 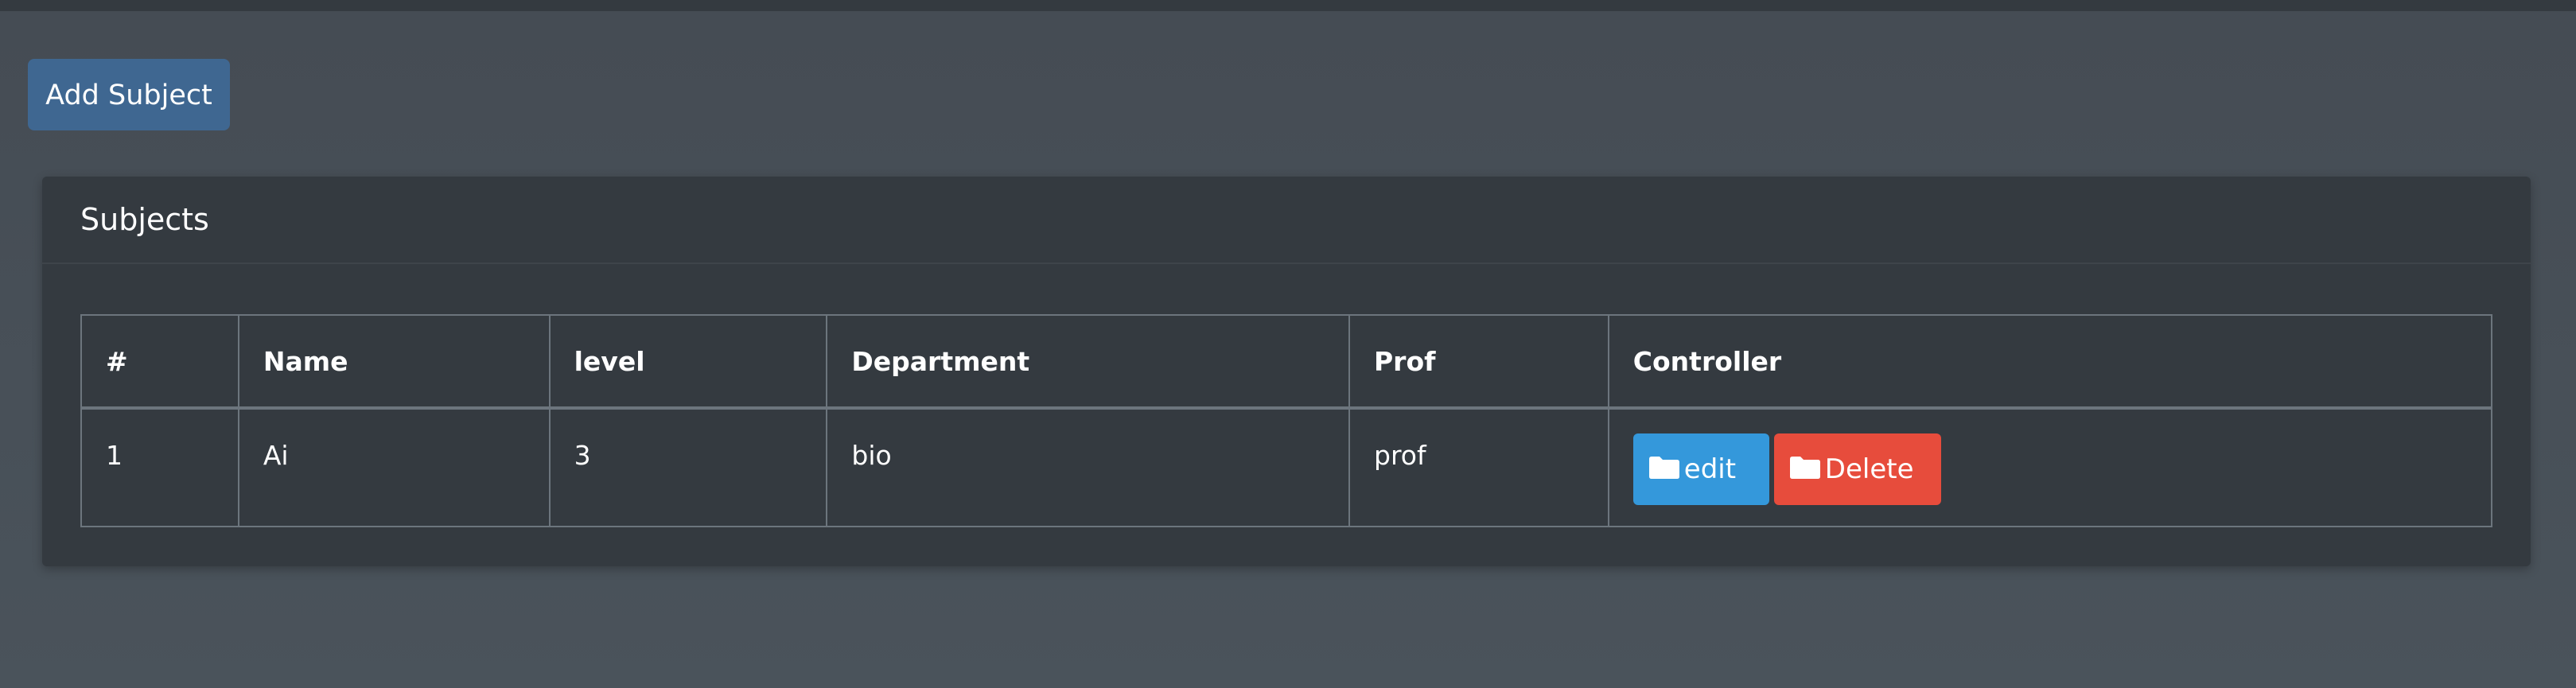 What do you see at coordinates (1869, 469) in the screenshot?
I see `delete-button-label: Delete` at bounding box center [1869, 469].